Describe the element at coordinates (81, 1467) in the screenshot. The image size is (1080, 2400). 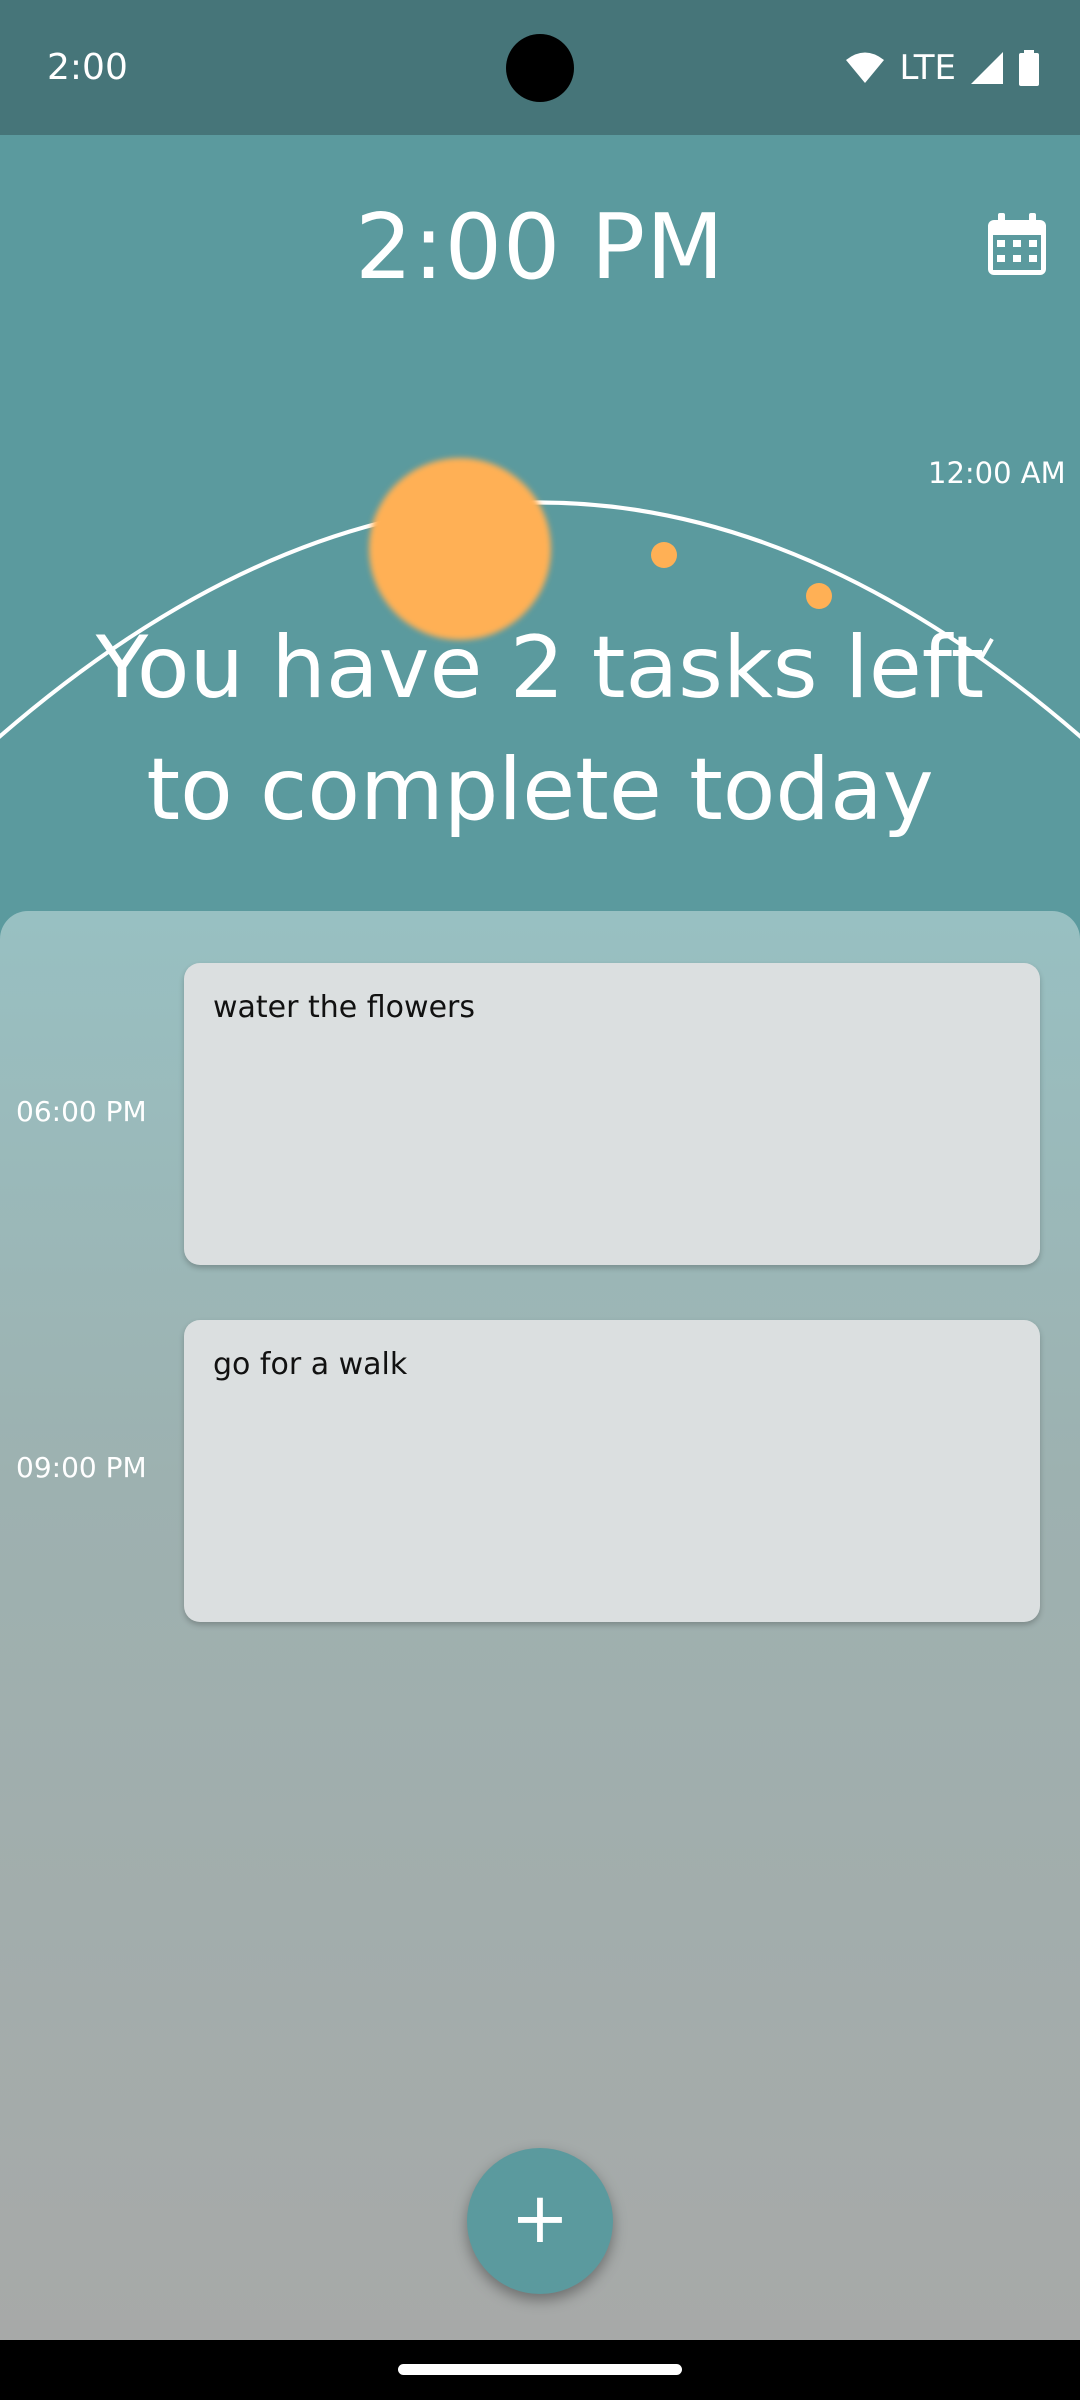
I see `task-time-label: 09:00 PM` at that location.